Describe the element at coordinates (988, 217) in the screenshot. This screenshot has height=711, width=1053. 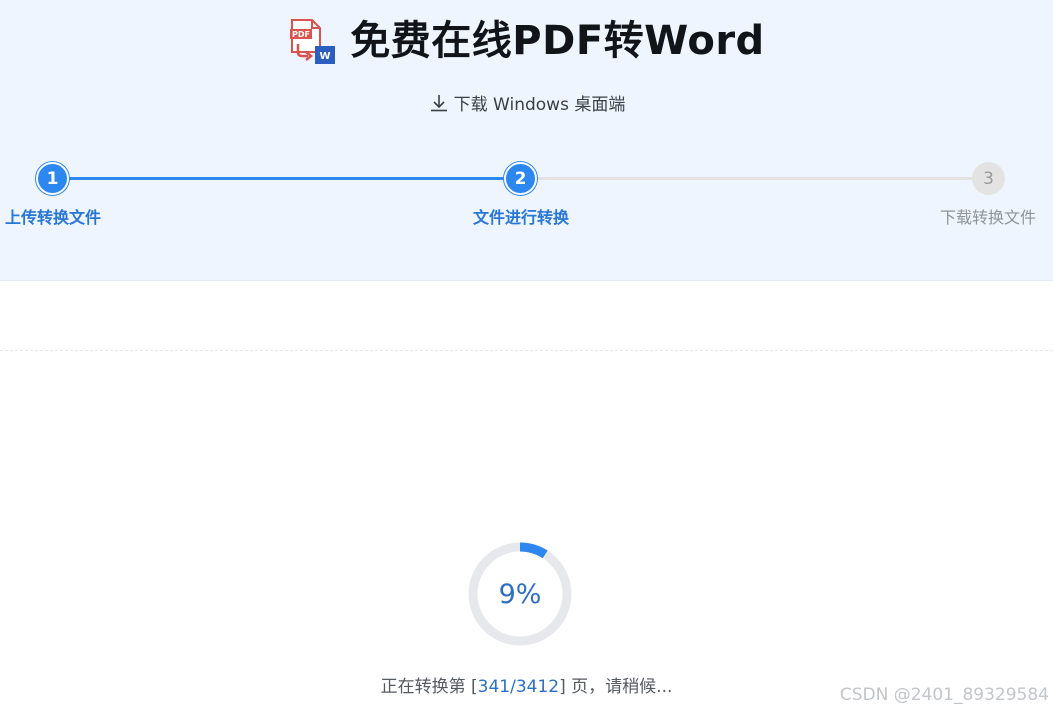
I see `step-3-label: 下载转换文件` at that location.